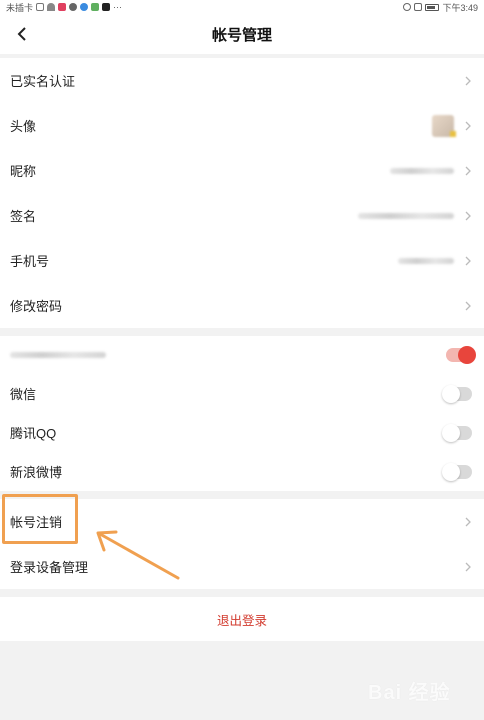 Image resolution: width=484 pixels, height=720 pixels. I want to click on weibo-toggle, so click(457, 471).